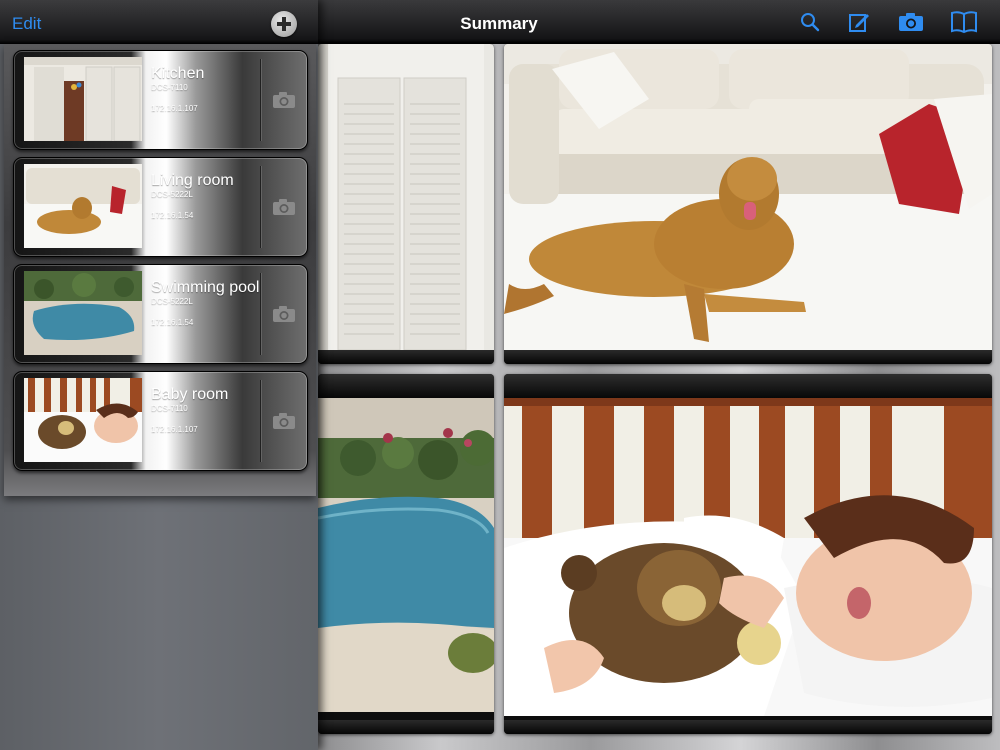  Describe the element at coordinates (810, 22) in the screenshot. I see `search-icon` at that location.